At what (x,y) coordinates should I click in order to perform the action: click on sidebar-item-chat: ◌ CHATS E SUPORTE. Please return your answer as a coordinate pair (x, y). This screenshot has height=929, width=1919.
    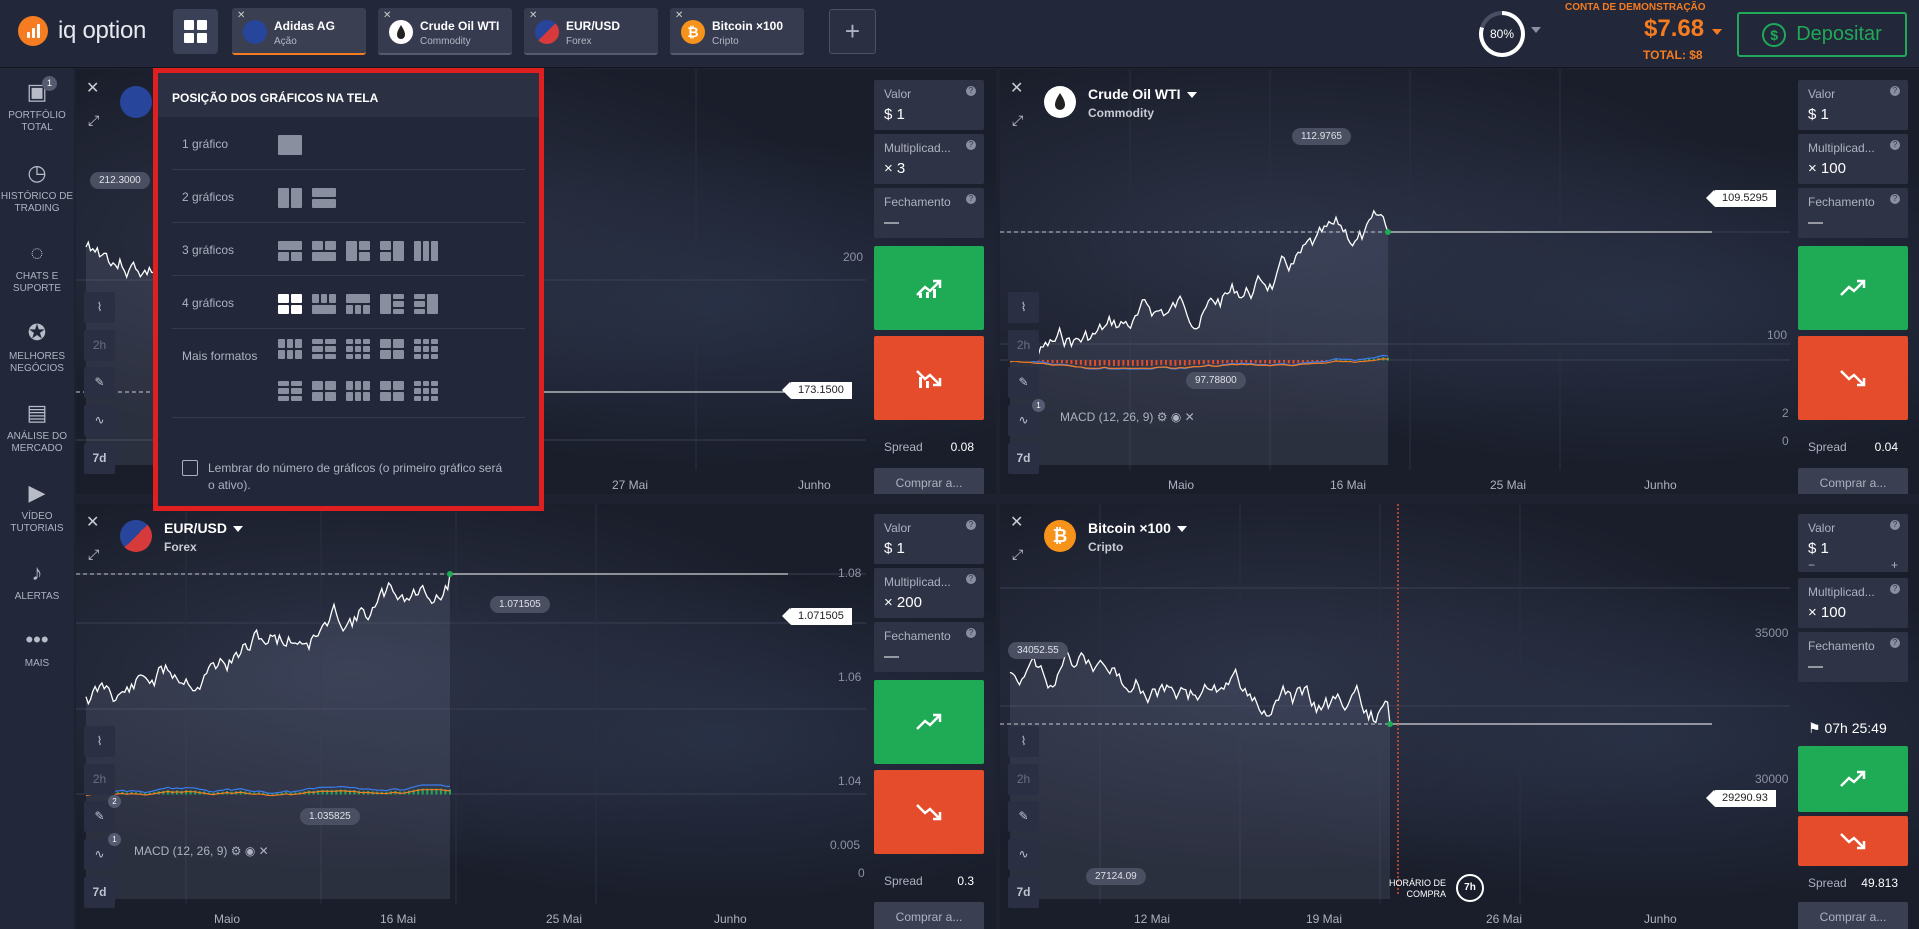
    Looking at the image, I should click on (37, 268).